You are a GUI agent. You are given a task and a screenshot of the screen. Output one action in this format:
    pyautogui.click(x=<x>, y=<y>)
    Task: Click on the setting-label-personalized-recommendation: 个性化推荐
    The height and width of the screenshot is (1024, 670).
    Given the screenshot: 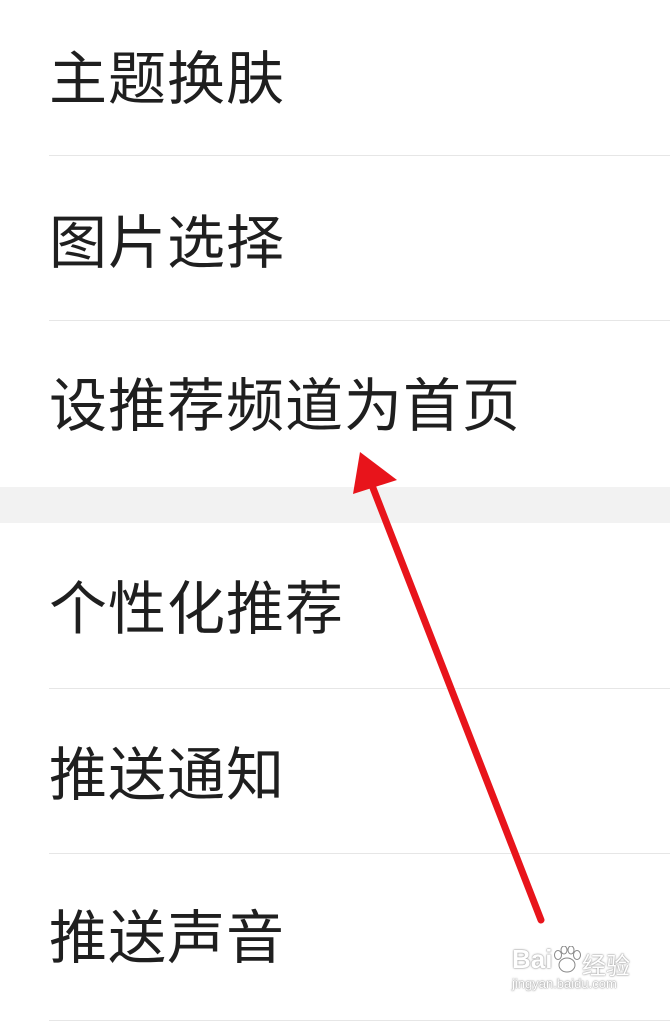 What is the action you would take?
    pyautogui.click(x=197, y=609)
    